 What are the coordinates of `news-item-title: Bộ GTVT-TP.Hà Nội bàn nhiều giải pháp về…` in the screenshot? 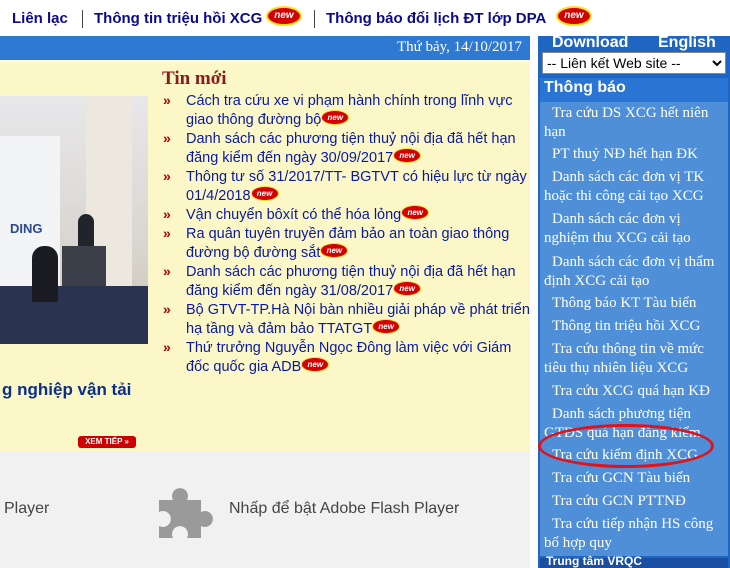 It's located at (358, 319).